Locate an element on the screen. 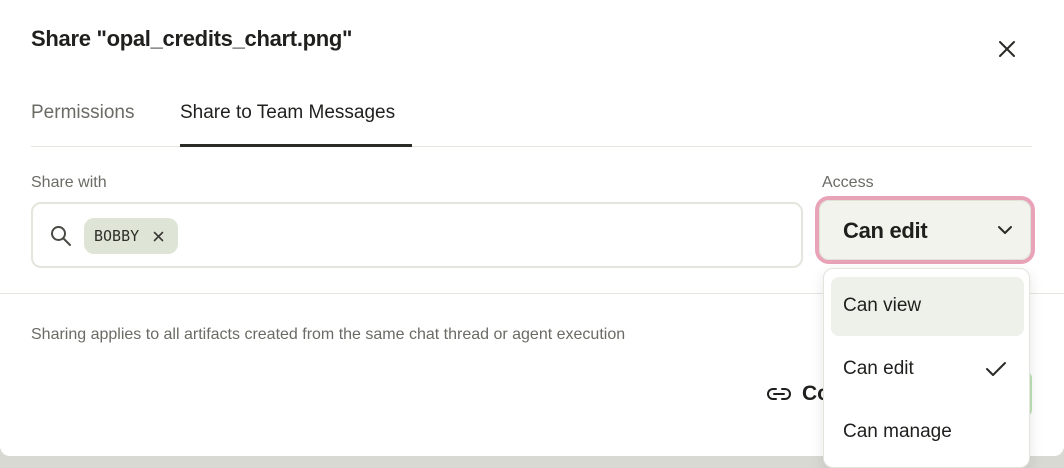 This screenshot has height=468, width=1064. access-option-can-manage: Can manage is located at coordinates (927, 432).